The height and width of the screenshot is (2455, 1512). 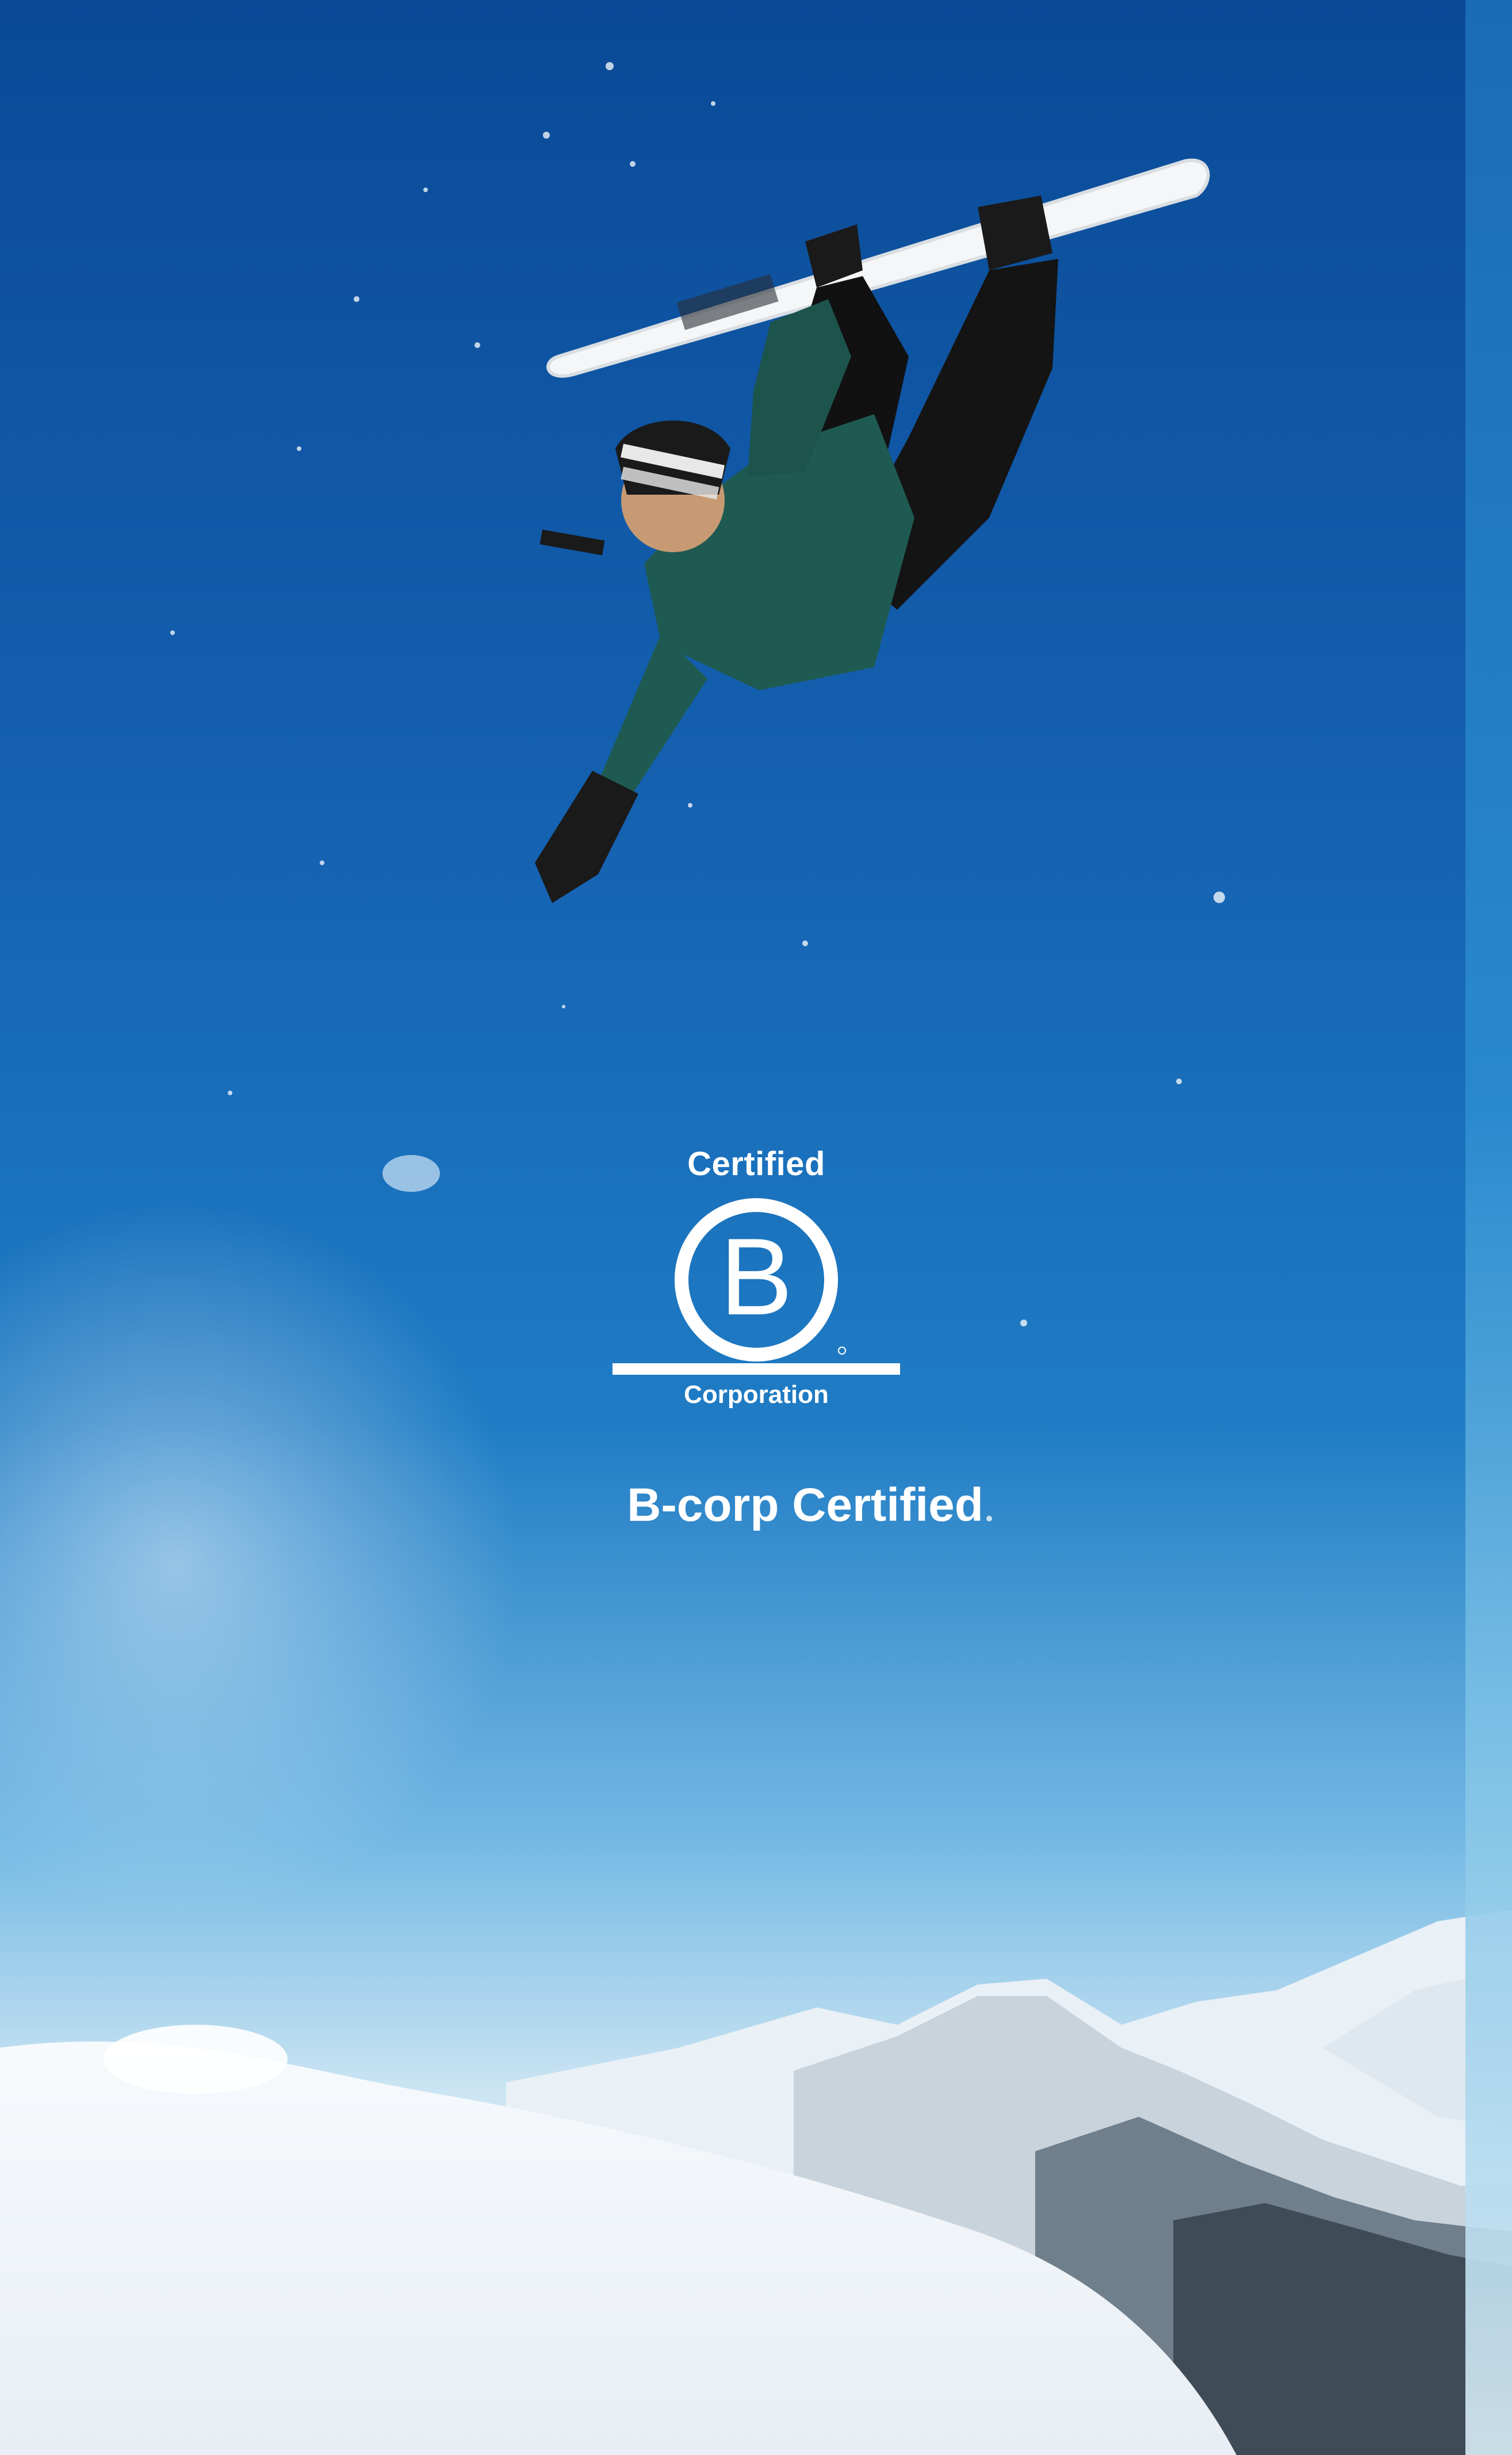 I want to click on snow-mound, so click(x=196, y=2059).